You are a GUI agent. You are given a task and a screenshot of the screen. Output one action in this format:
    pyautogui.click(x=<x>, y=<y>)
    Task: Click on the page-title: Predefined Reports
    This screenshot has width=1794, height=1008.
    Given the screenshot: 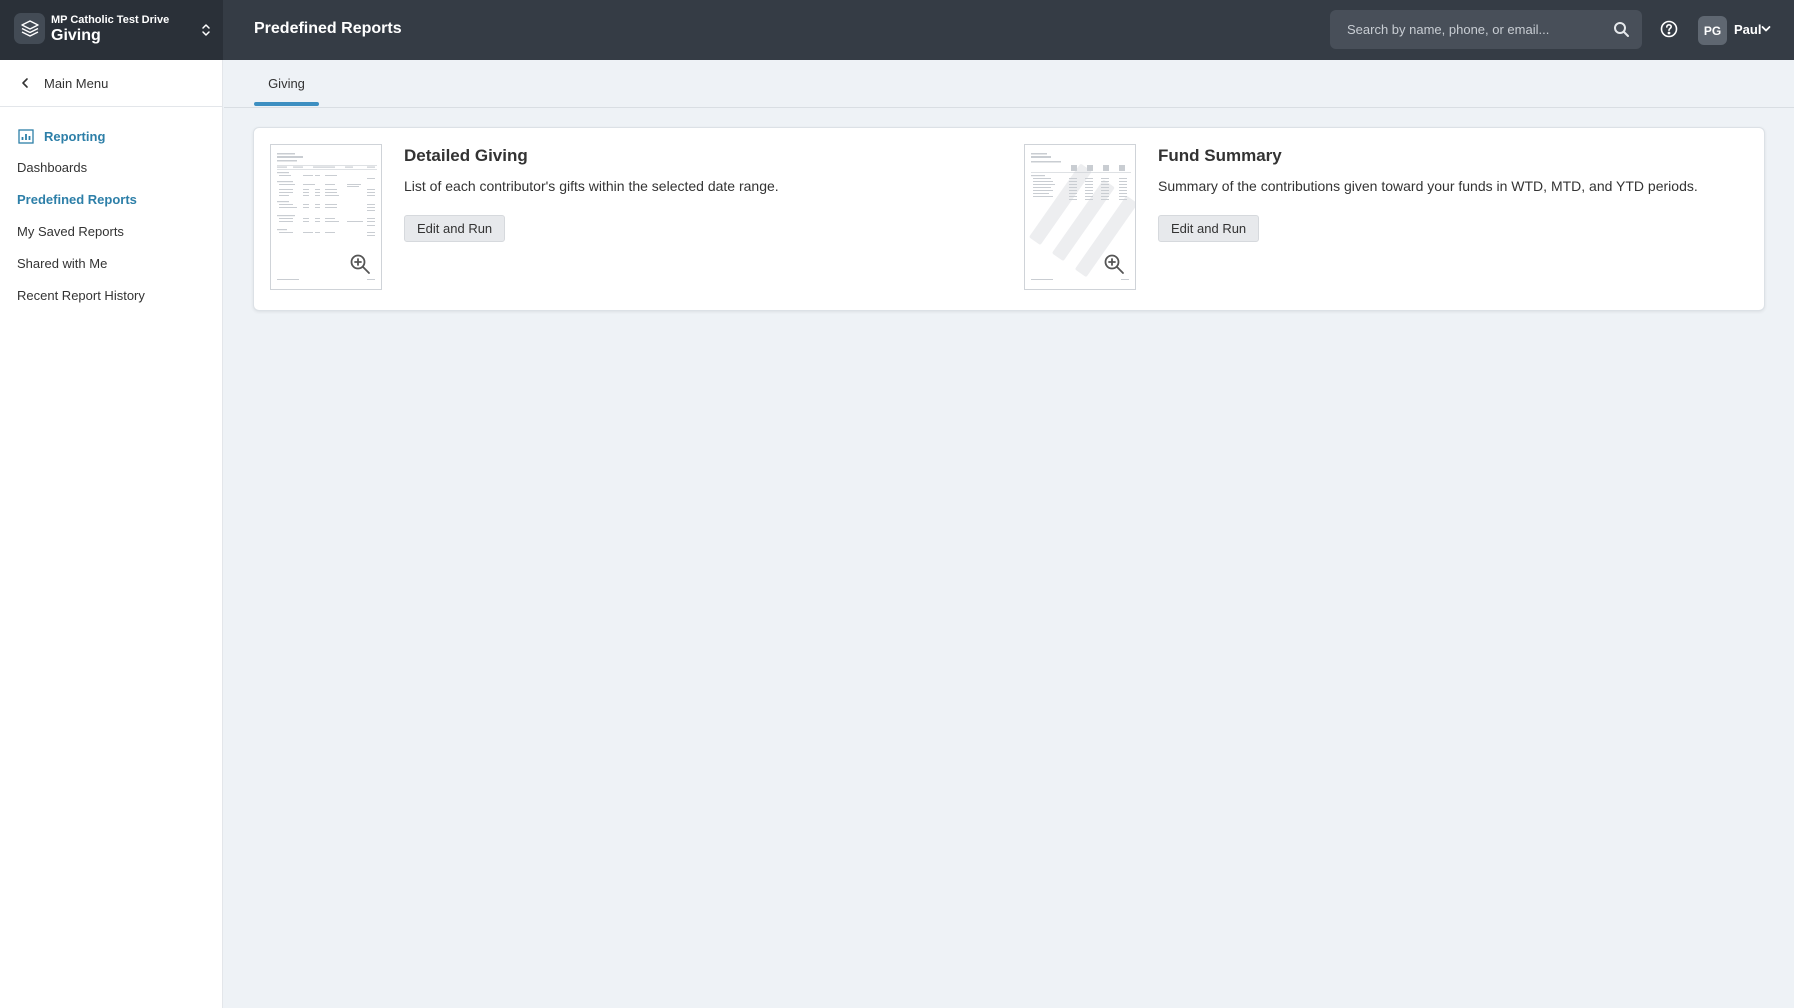 What is the action you would take?
    pyautogui.click(x=328, y=28)
    